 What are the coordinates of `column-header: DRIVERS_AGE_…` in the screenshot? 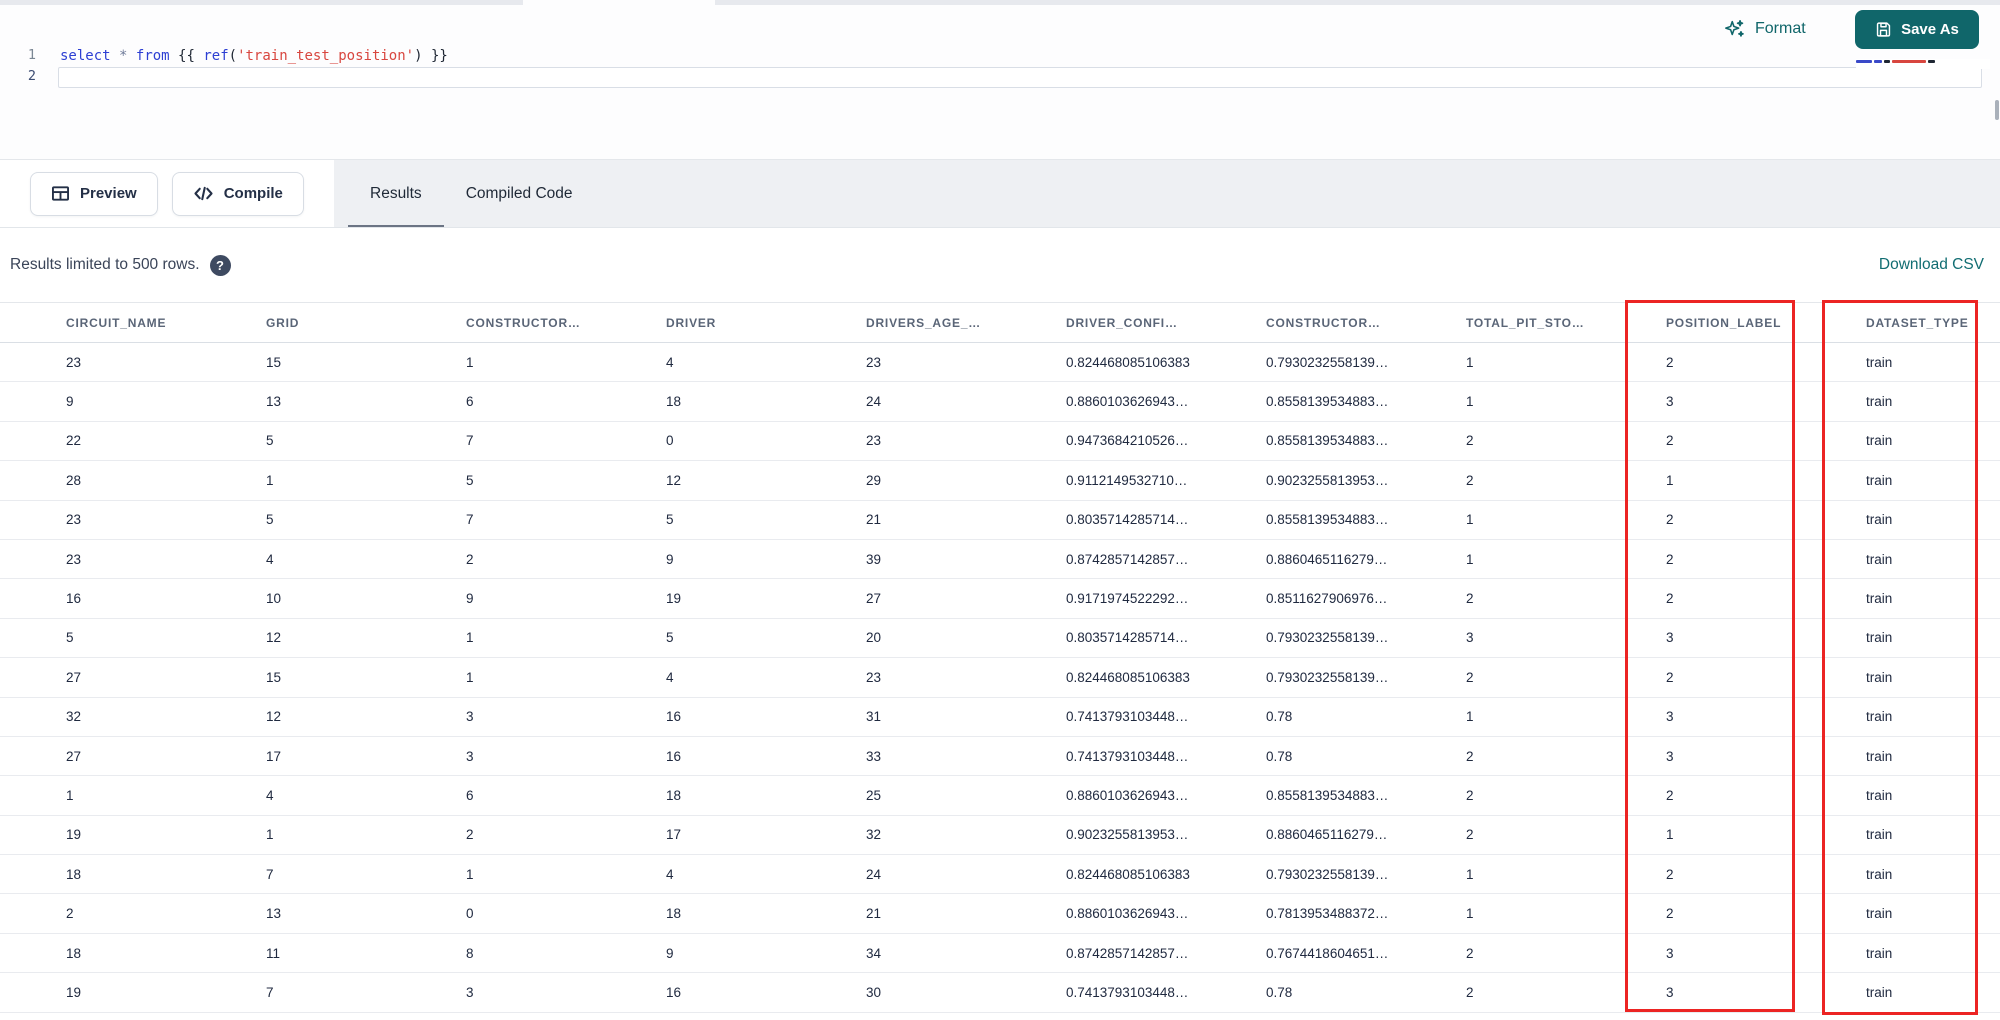 It's located at (950, 322).